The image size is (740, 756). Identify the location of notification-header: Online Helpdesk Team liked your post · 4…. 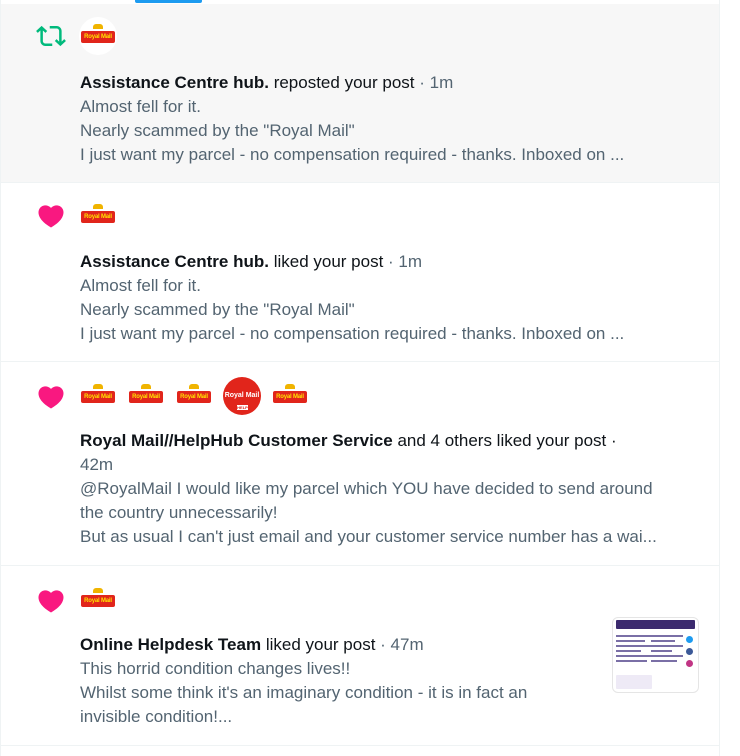
(340, 645).